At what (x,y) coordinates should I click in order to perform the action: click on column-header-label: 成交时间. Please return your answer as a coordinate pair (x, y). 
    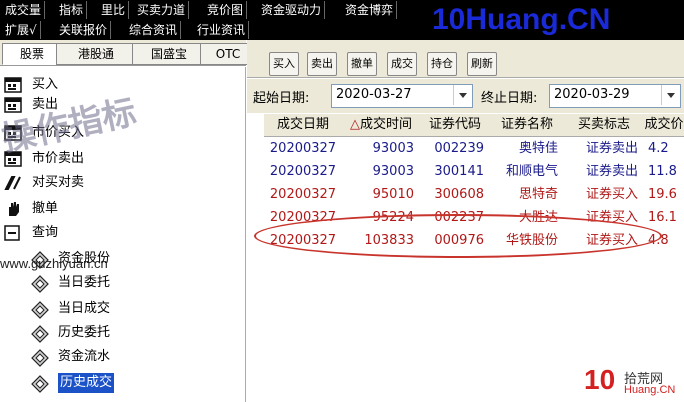
    Looking at the image, I should click on (385, 124).